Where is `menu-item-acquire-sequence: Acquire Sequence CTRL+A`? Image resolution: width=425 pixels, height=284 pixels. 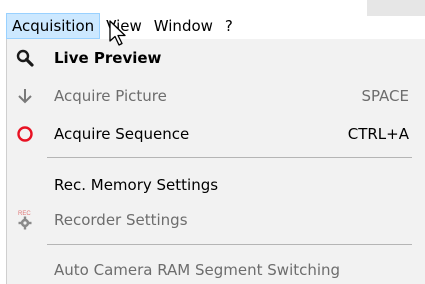 menu-item-acquire-sequence: Acquire Sequence CTRL+A is located at coordinates (216, 134).